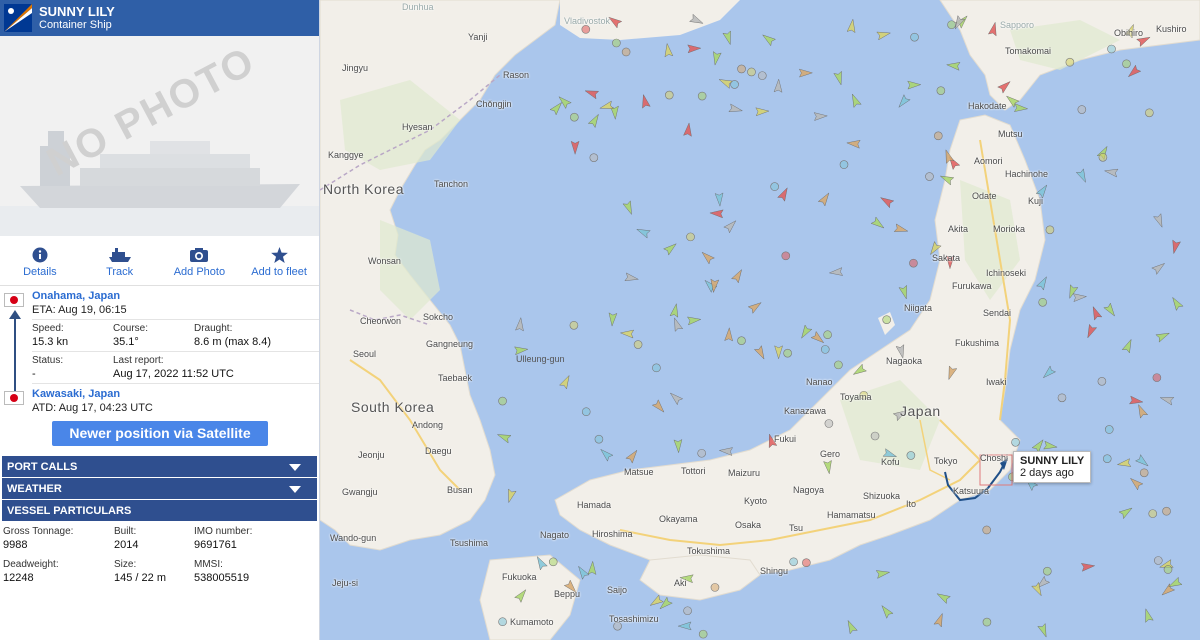 This screenshot has width=1200, height=640. I want to click on add-to-fleet-button: Add to fleet, so click(279, 260).